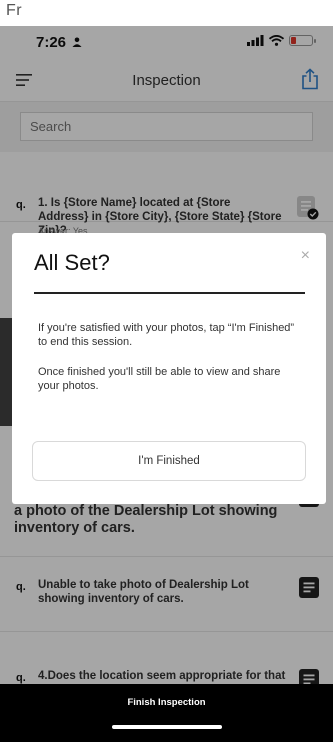  What do you see at coordinates (169, 461) in the screenshot?
I see `im-finished-button: I'm Finished` at bounding box center [169, 461].